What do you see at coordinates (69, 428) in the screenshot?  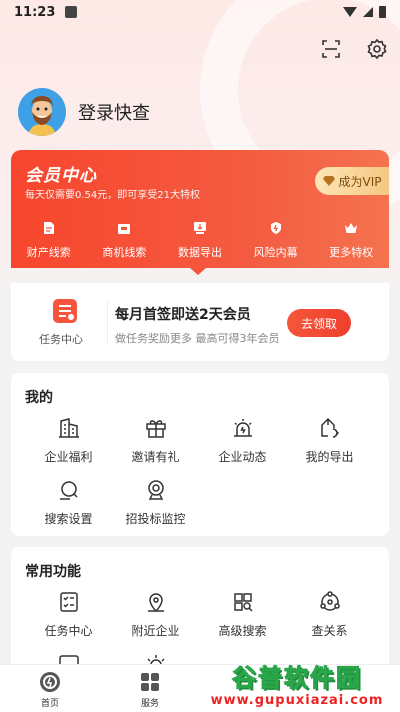 I see `building-icon` at bounding box center [69, 428].